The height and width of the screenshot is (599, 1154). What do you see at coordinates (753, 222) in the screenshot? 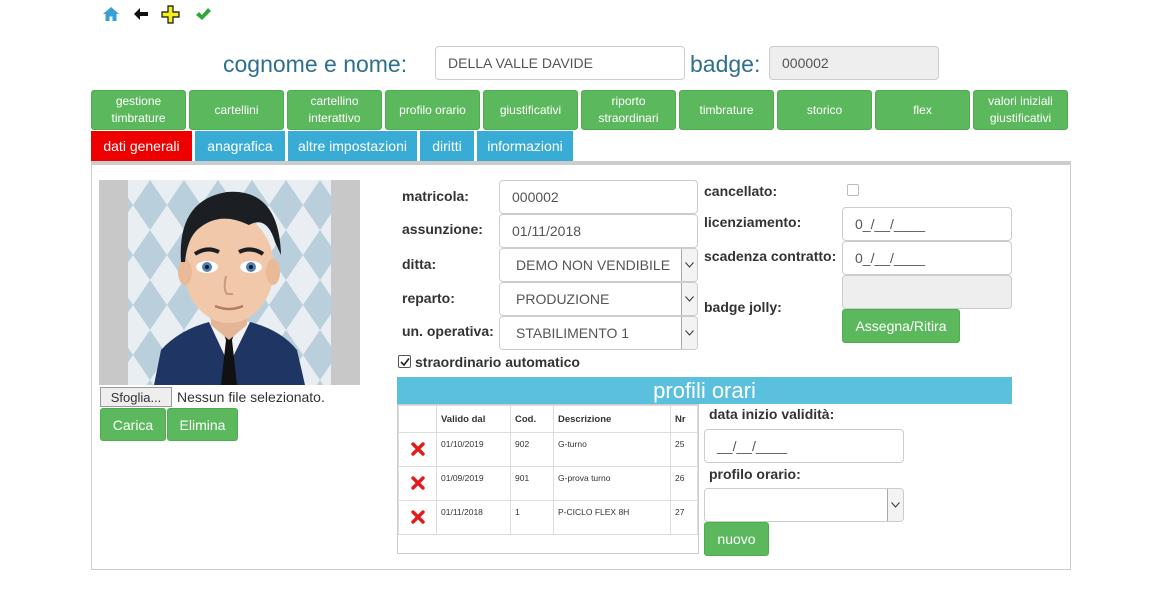
I see `licenziamento-label: licenziamento:` at bounding box center [753, 222].